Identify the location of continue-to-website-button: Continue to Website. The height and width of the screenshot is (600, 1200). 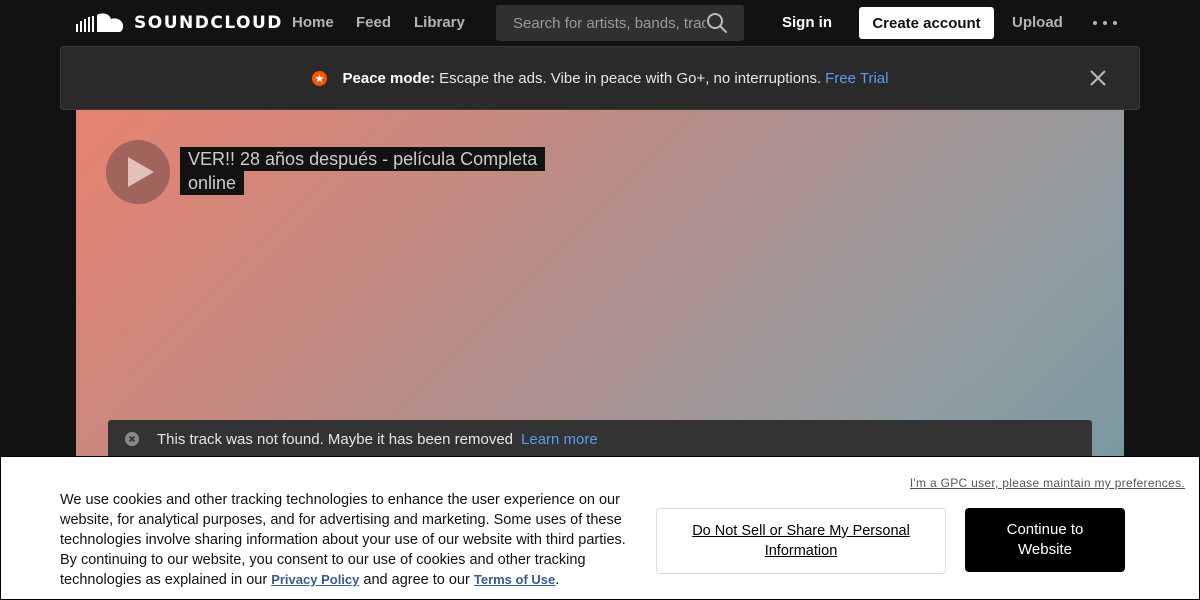
(1045, 540).